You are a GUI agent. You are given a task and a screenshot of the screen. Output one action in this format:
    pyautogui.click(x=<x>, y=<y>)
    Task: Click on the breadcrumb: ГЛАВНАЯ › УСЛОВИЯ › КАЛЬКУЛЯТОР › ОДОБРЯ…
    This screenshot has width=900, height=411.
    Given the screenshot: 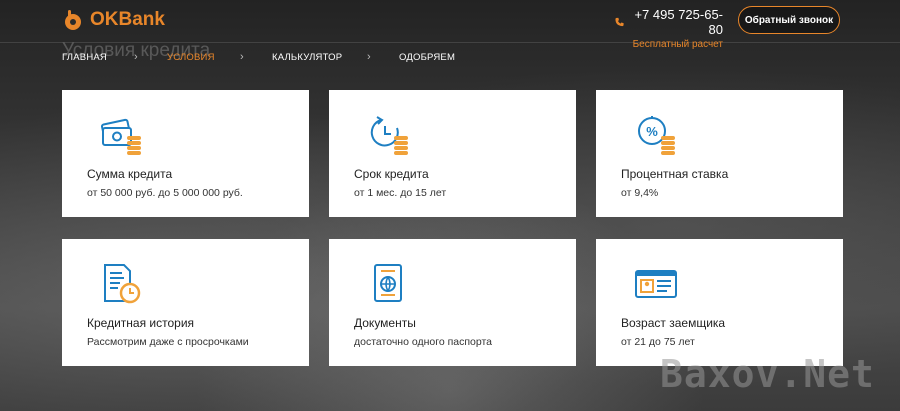 What is the action you would take?
    pyautogui.click(x=272, y=58)
    